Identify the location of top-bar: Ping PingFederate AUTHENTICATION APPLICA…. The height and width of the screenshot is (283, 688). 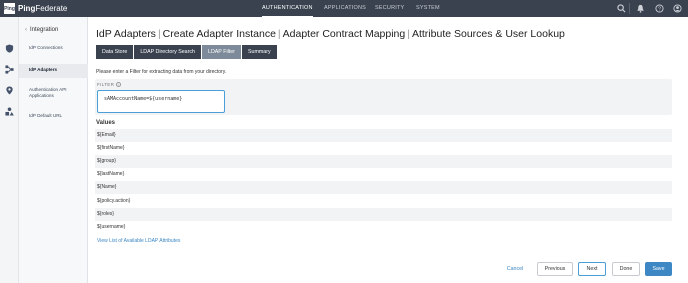
(344, 8).